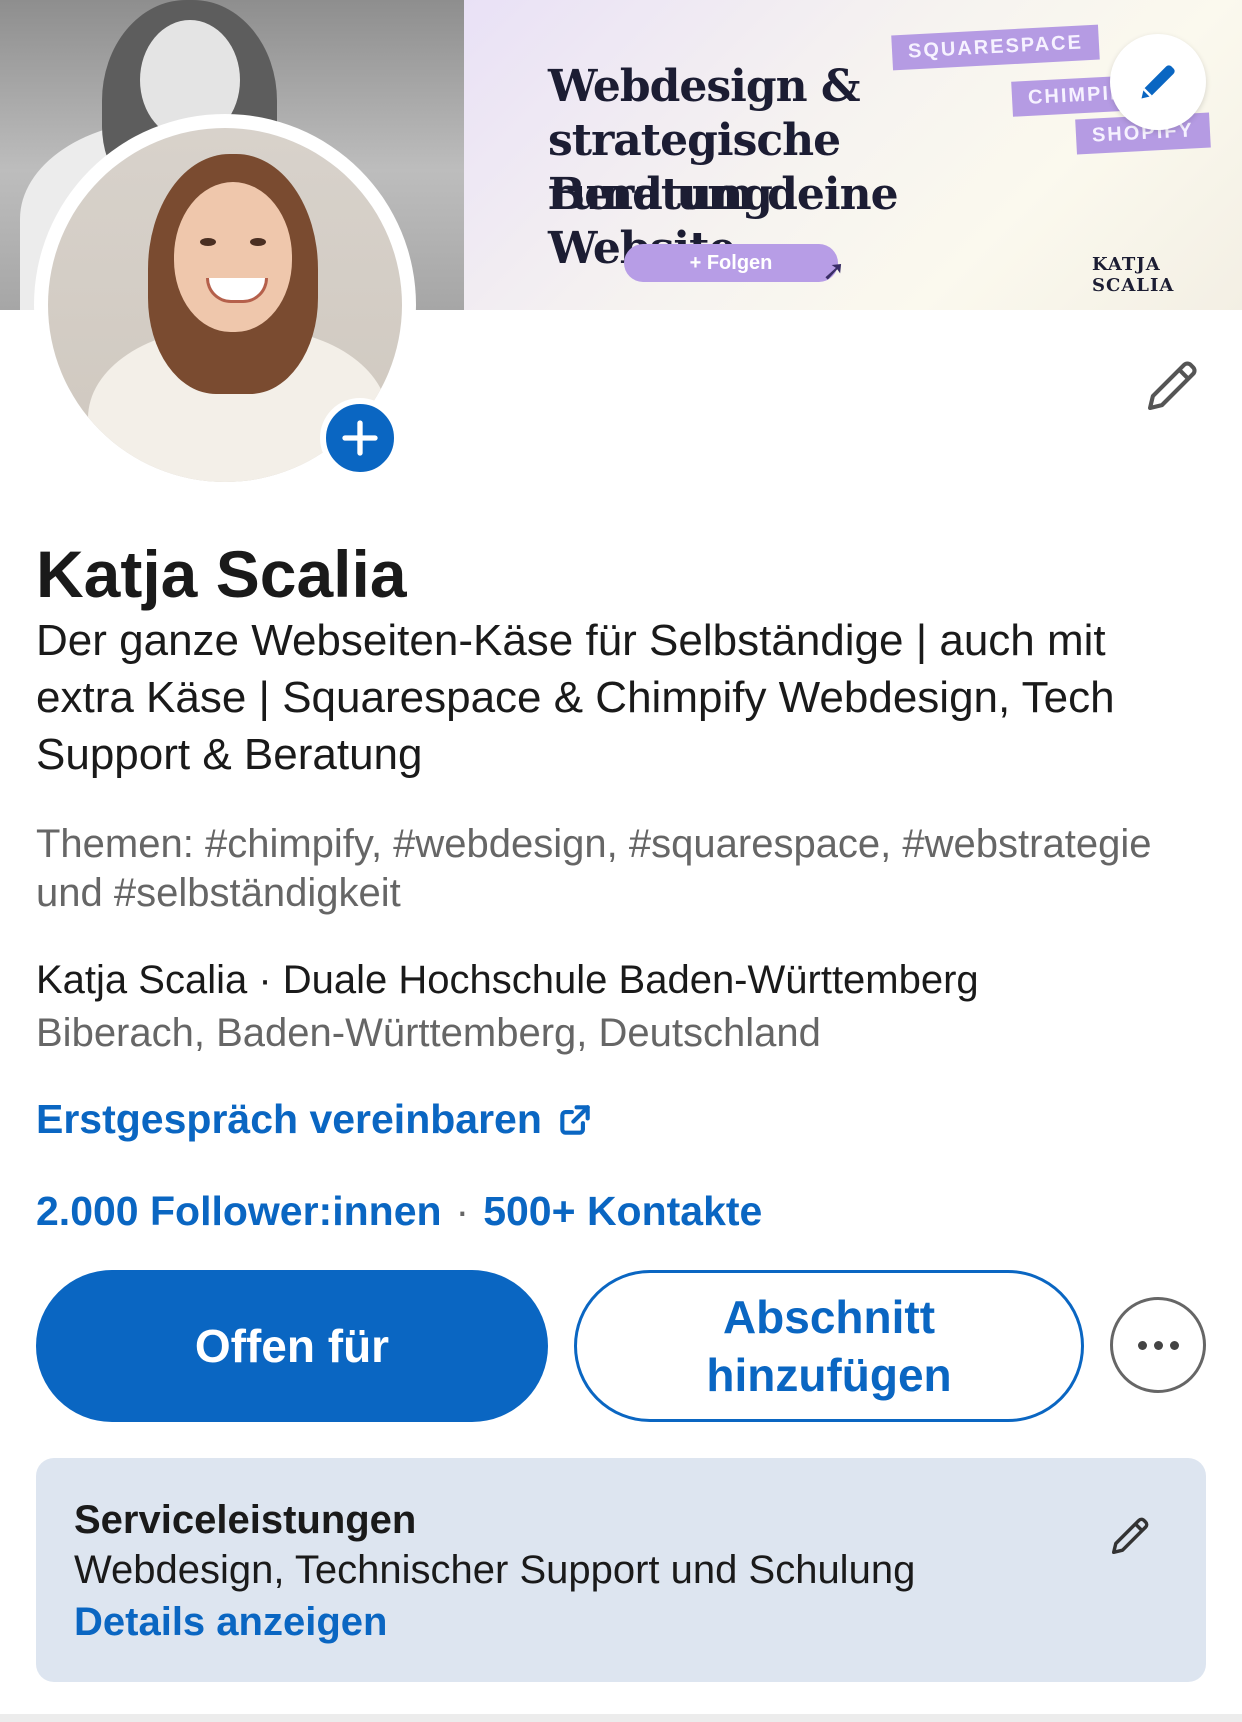 This screenshot has height=1722, width=1242. Describe the element at coordinates (834, 270) in the screenshot. I see `cursor-icon: ➚` at that location.